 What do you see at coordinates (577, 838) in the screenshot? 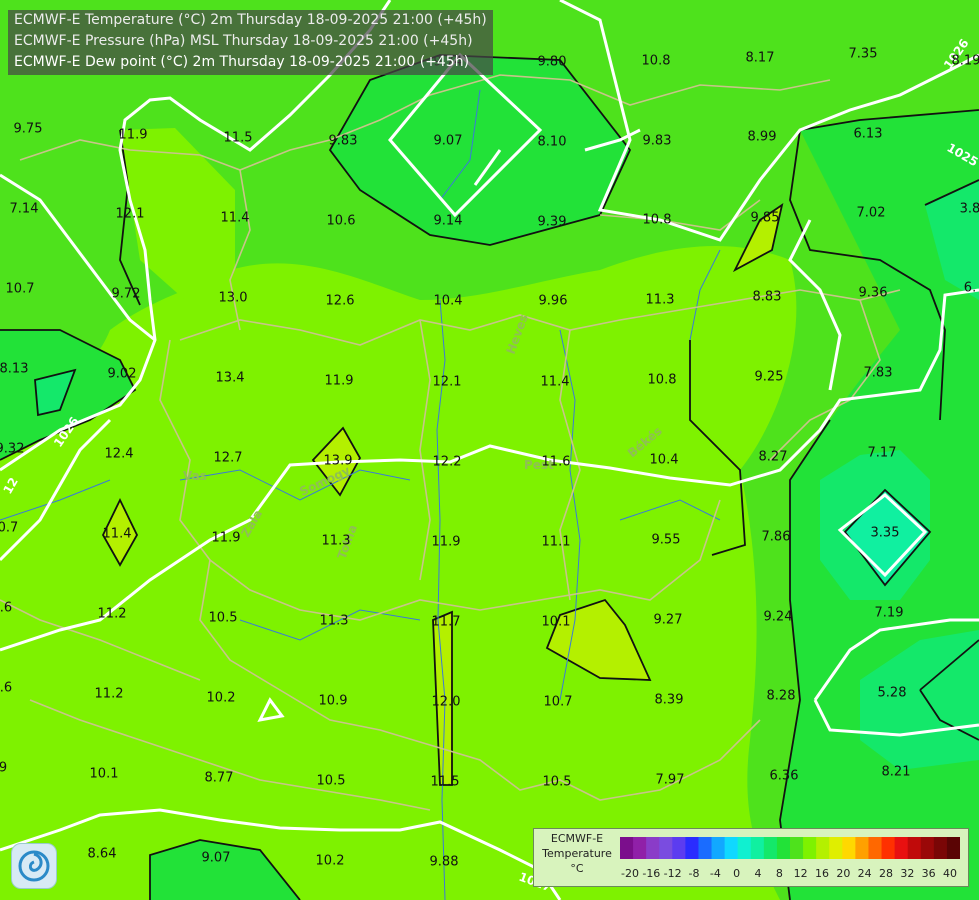
I see `legend-source: ECMWF-E` at bounding box center [577, 838].